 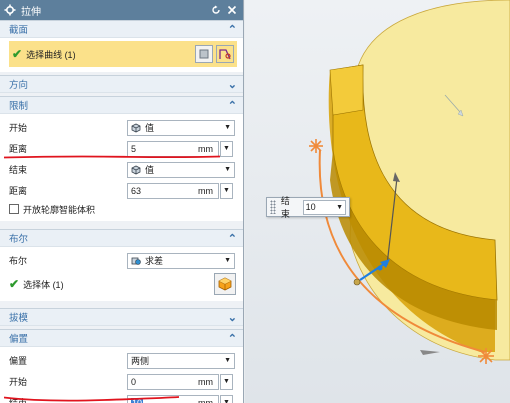 What do you see at coordinates (225, 54) in the screenshot?
I see `curve-select-button` at bounding box center [225, 54].